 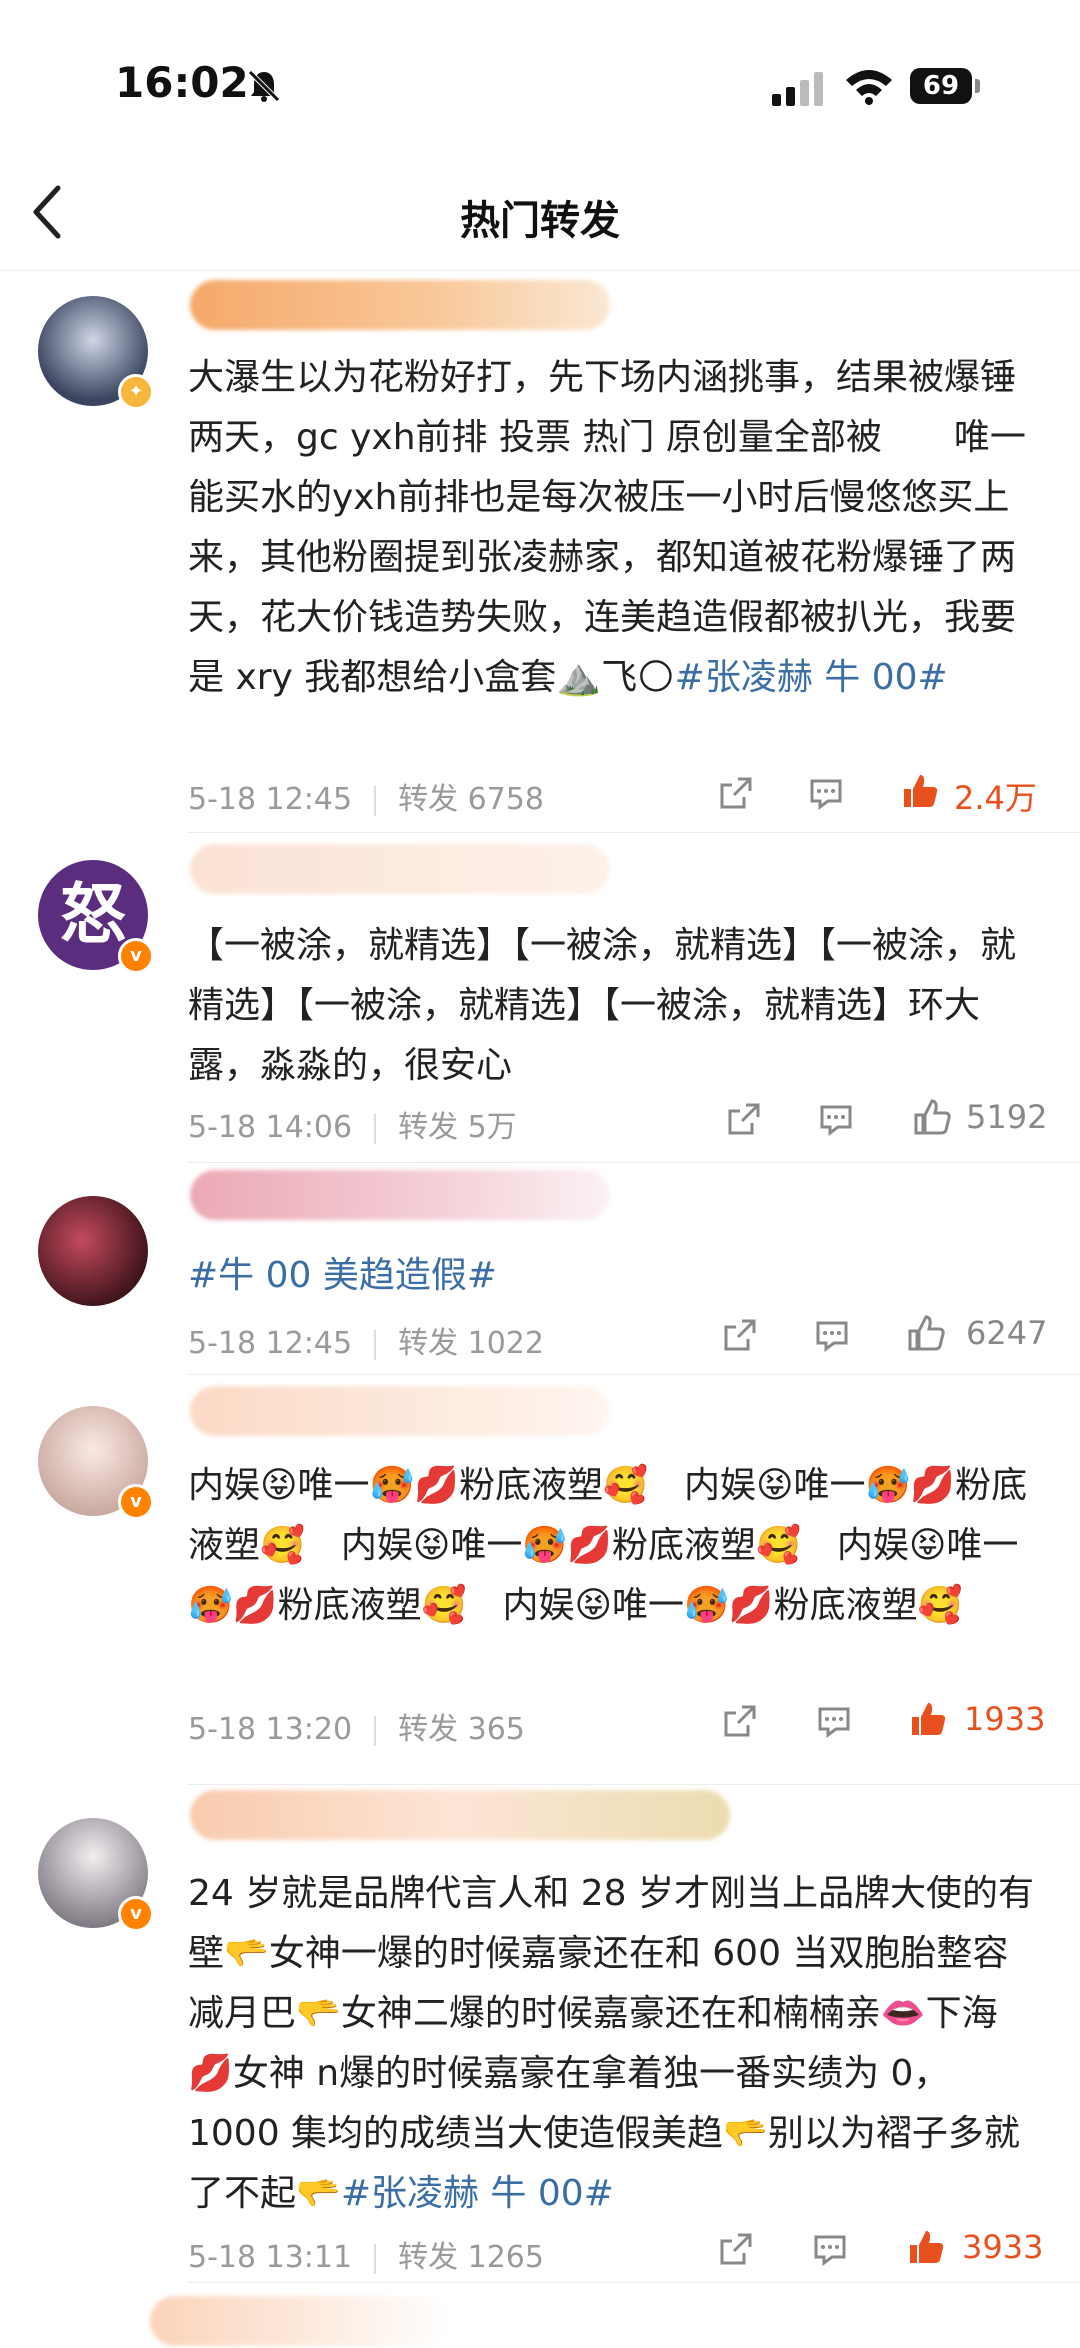 What do you see at coordinates (136, 392) in the screenshot?
I see `verified-badge-icon: ✦` at bounding box center [136, 392].